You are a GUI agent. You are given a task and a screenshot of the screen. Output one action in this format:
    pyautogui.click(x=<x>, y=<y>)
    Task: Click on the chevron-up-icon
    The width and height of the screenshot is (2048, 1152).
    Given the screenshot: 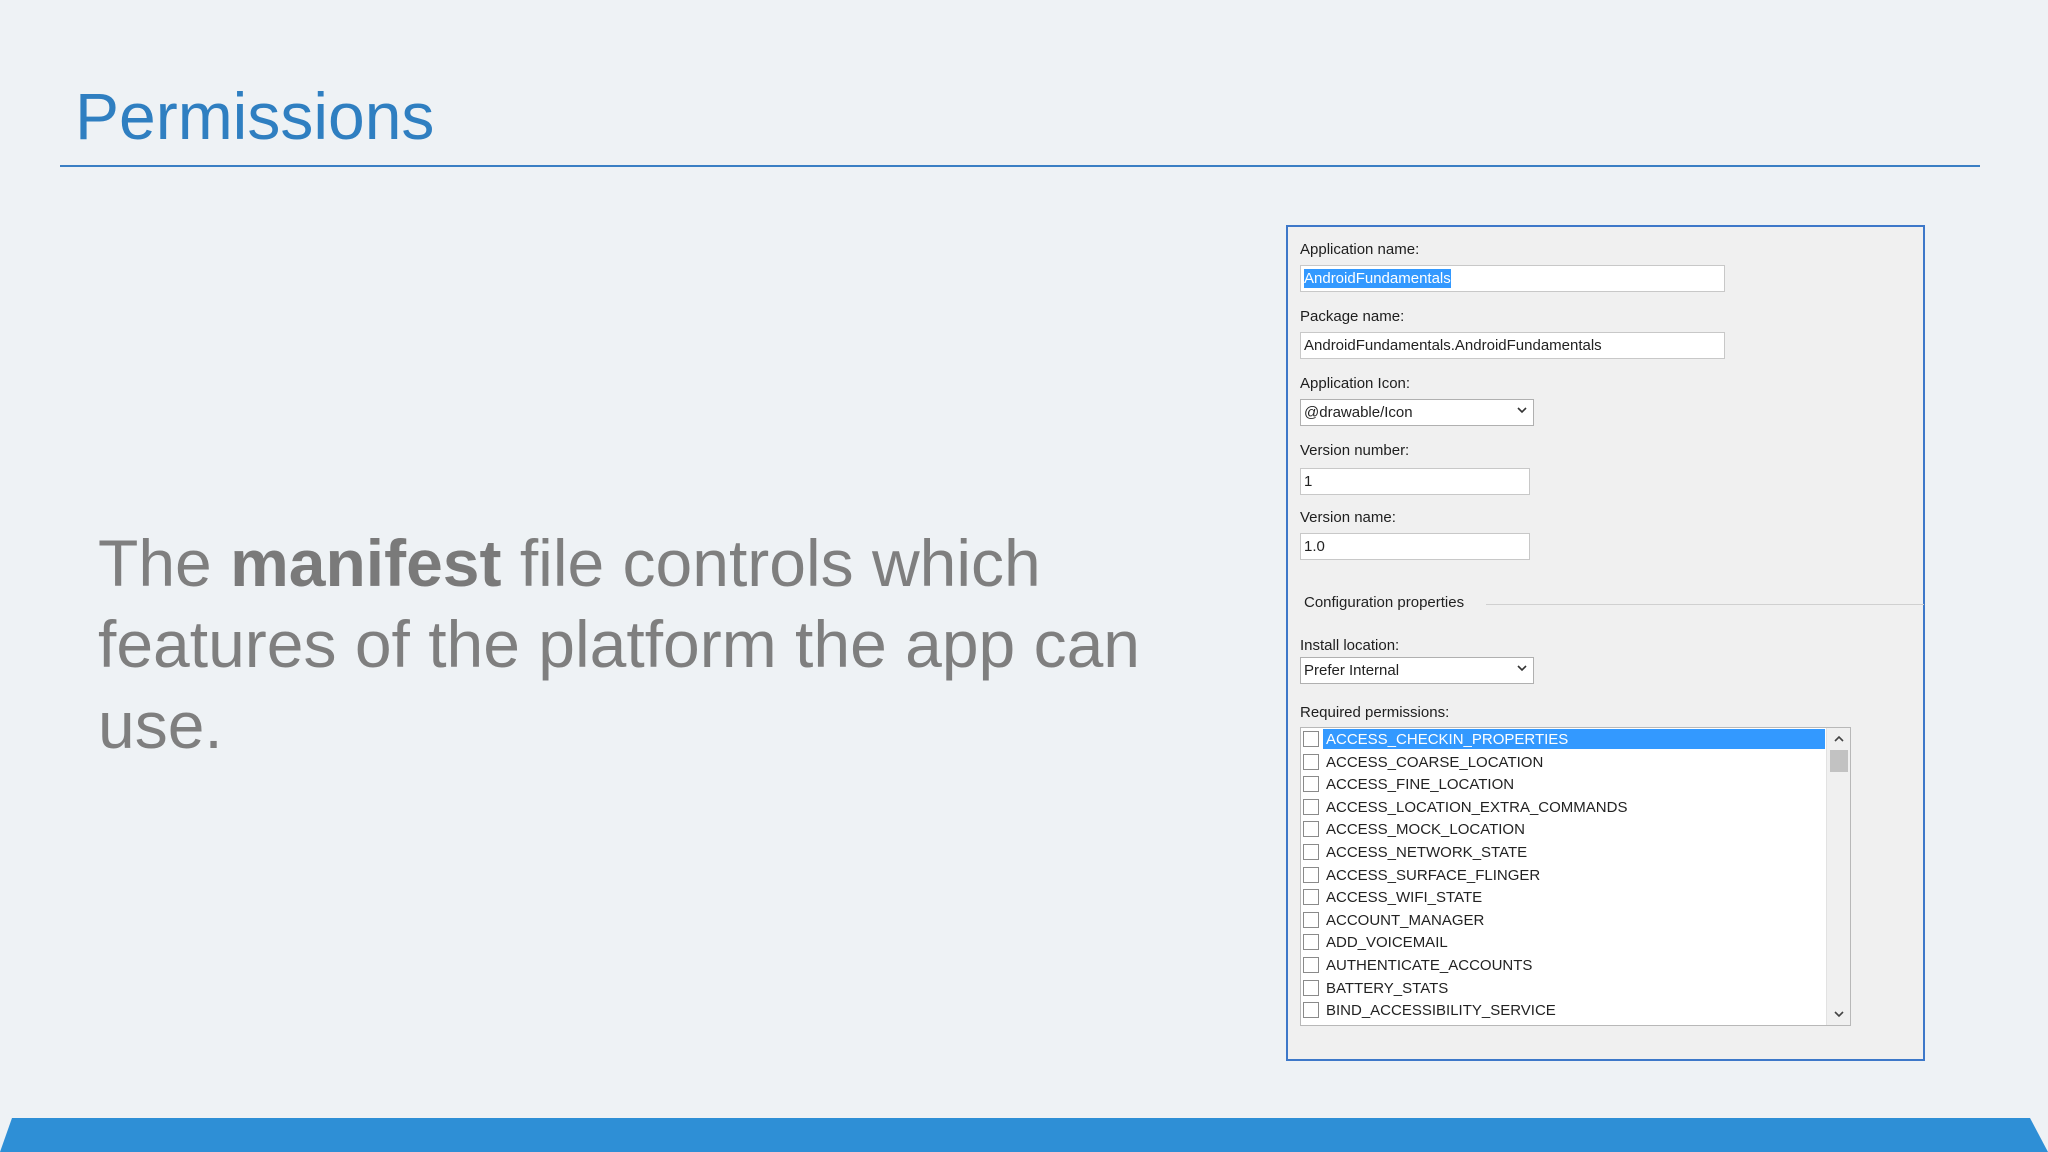 What is the action you would take?
    pyautogui.click(x=1839, y=739)
    